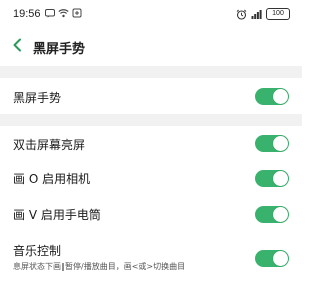 The height and width of the screenshot is (285, 320). Describe the element at coordinates (151, 216) in the screenshot. I see `setting-row-draw-v-flashlight: 画 V 启用手电筒` at that location.